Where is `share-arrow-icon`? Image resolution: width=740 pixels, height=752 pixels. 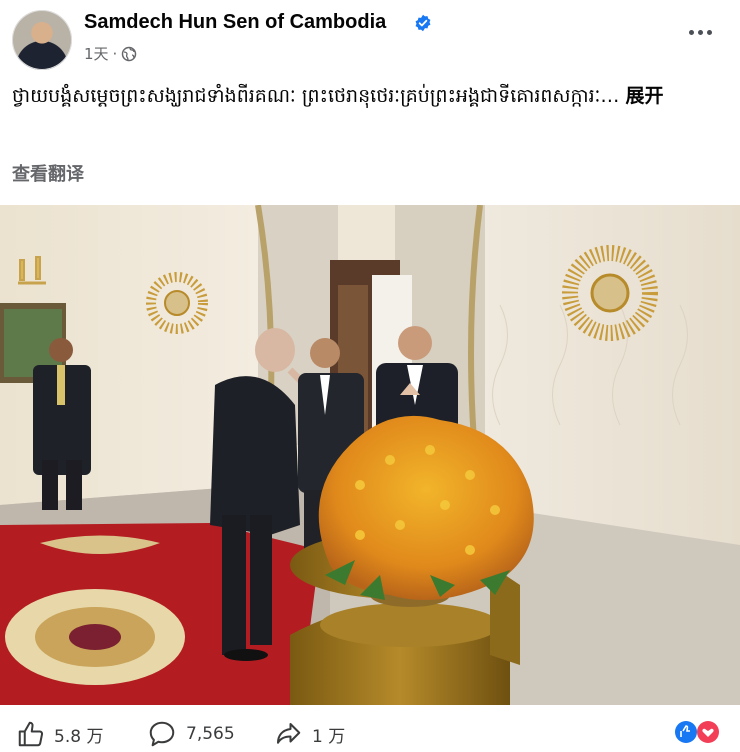 share-arrow-icon is located at coordinates (289, 733).